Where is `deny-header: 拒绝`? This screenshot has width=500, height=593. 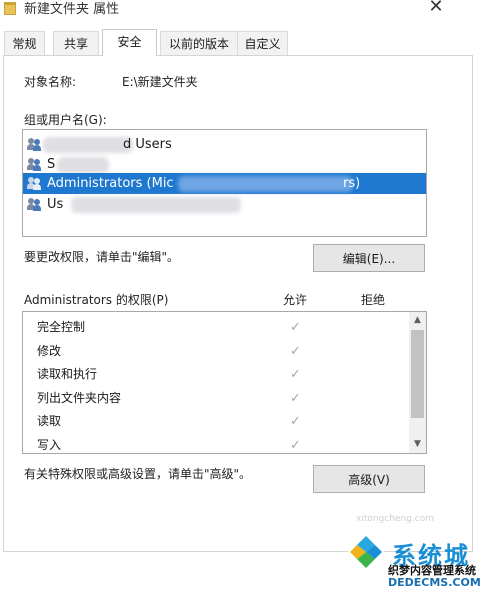
deny-header: 拒绝 is located at coordinates (373, 300).